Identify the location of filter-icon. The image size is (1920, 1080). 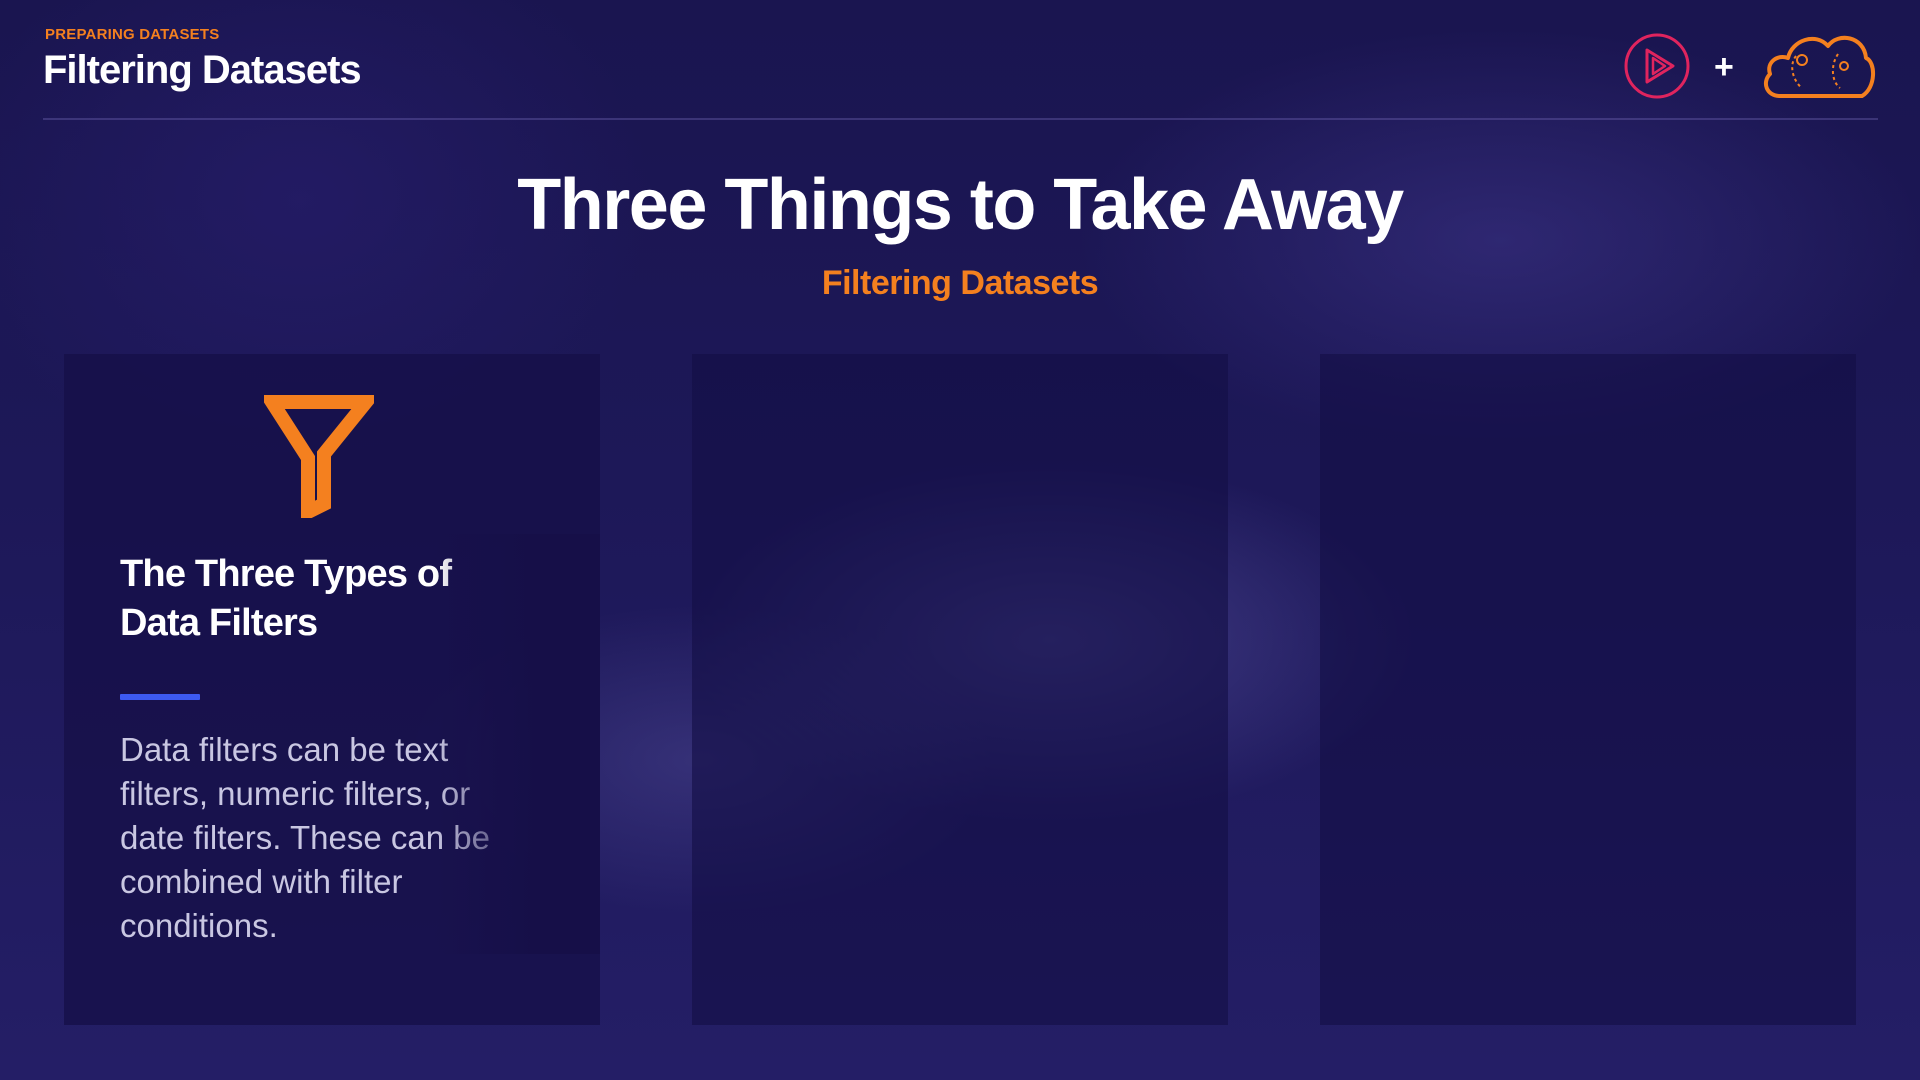
(319, 456).